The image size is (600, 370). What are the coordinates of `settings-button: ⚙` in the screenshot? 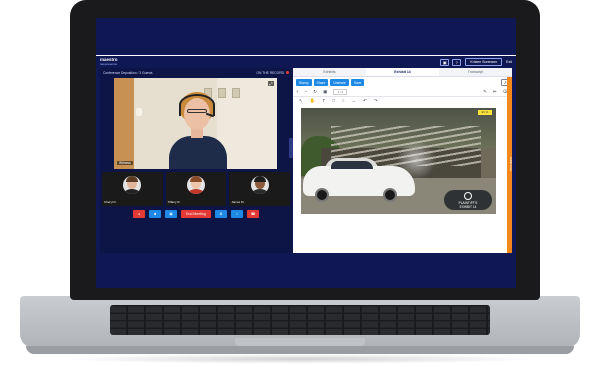 It's located at (221, 214).